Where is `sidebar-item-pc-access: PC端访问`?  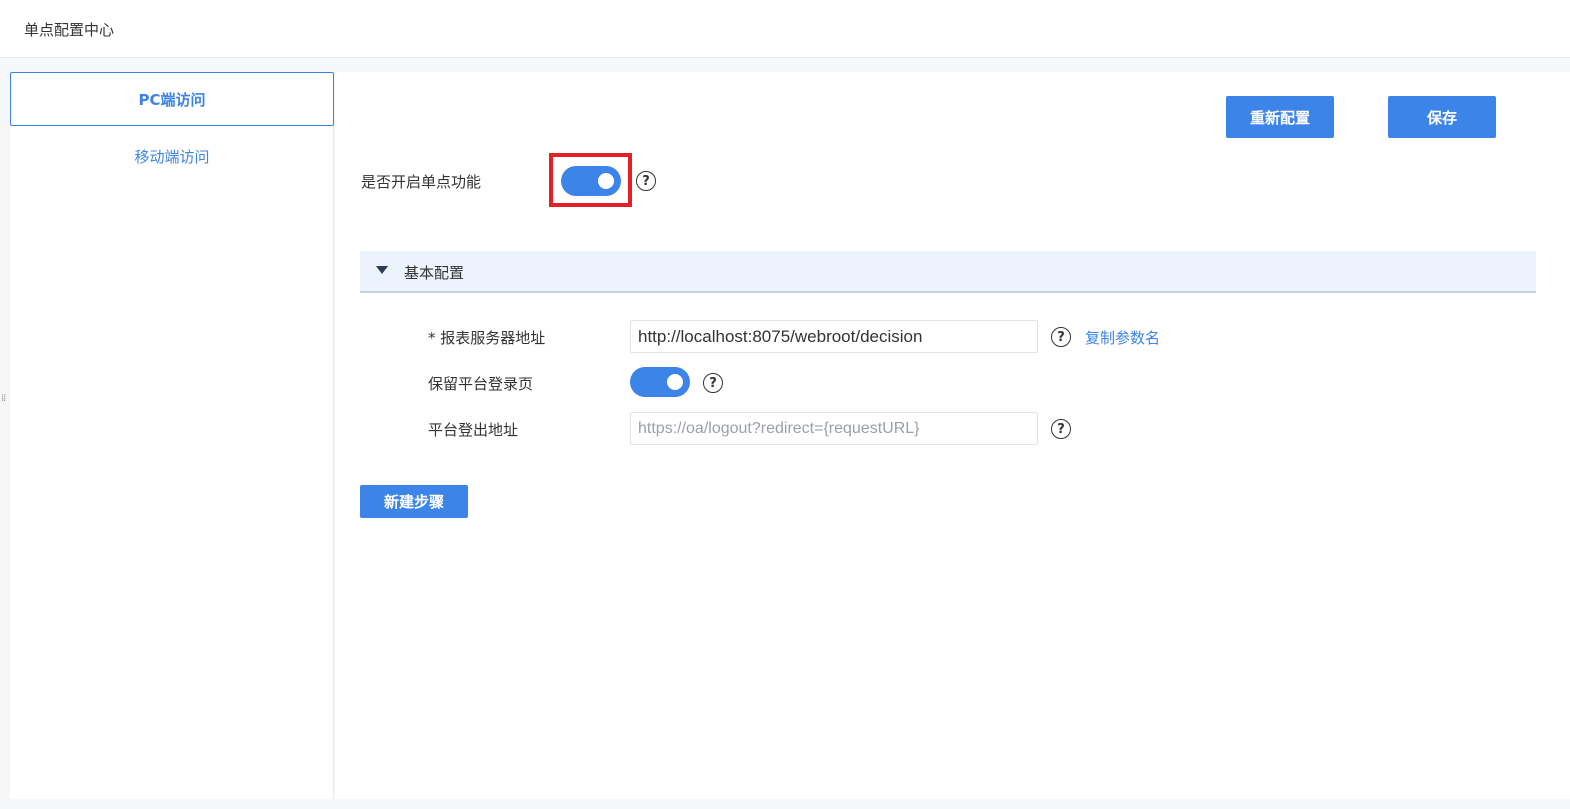
sidebar-item-pc-access: PC端访问 is located at coordinates (172, 99).